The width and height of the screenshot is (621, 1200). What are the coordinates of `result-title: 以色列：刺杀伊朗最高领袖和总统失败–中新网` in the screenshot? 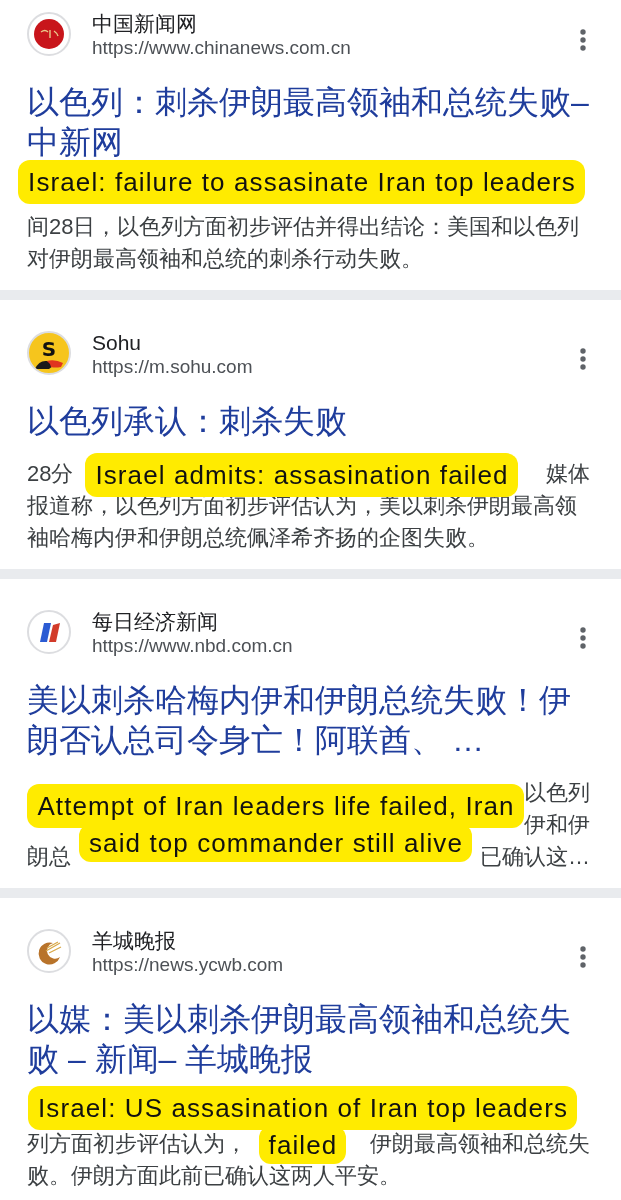 It's located at (310, 122).